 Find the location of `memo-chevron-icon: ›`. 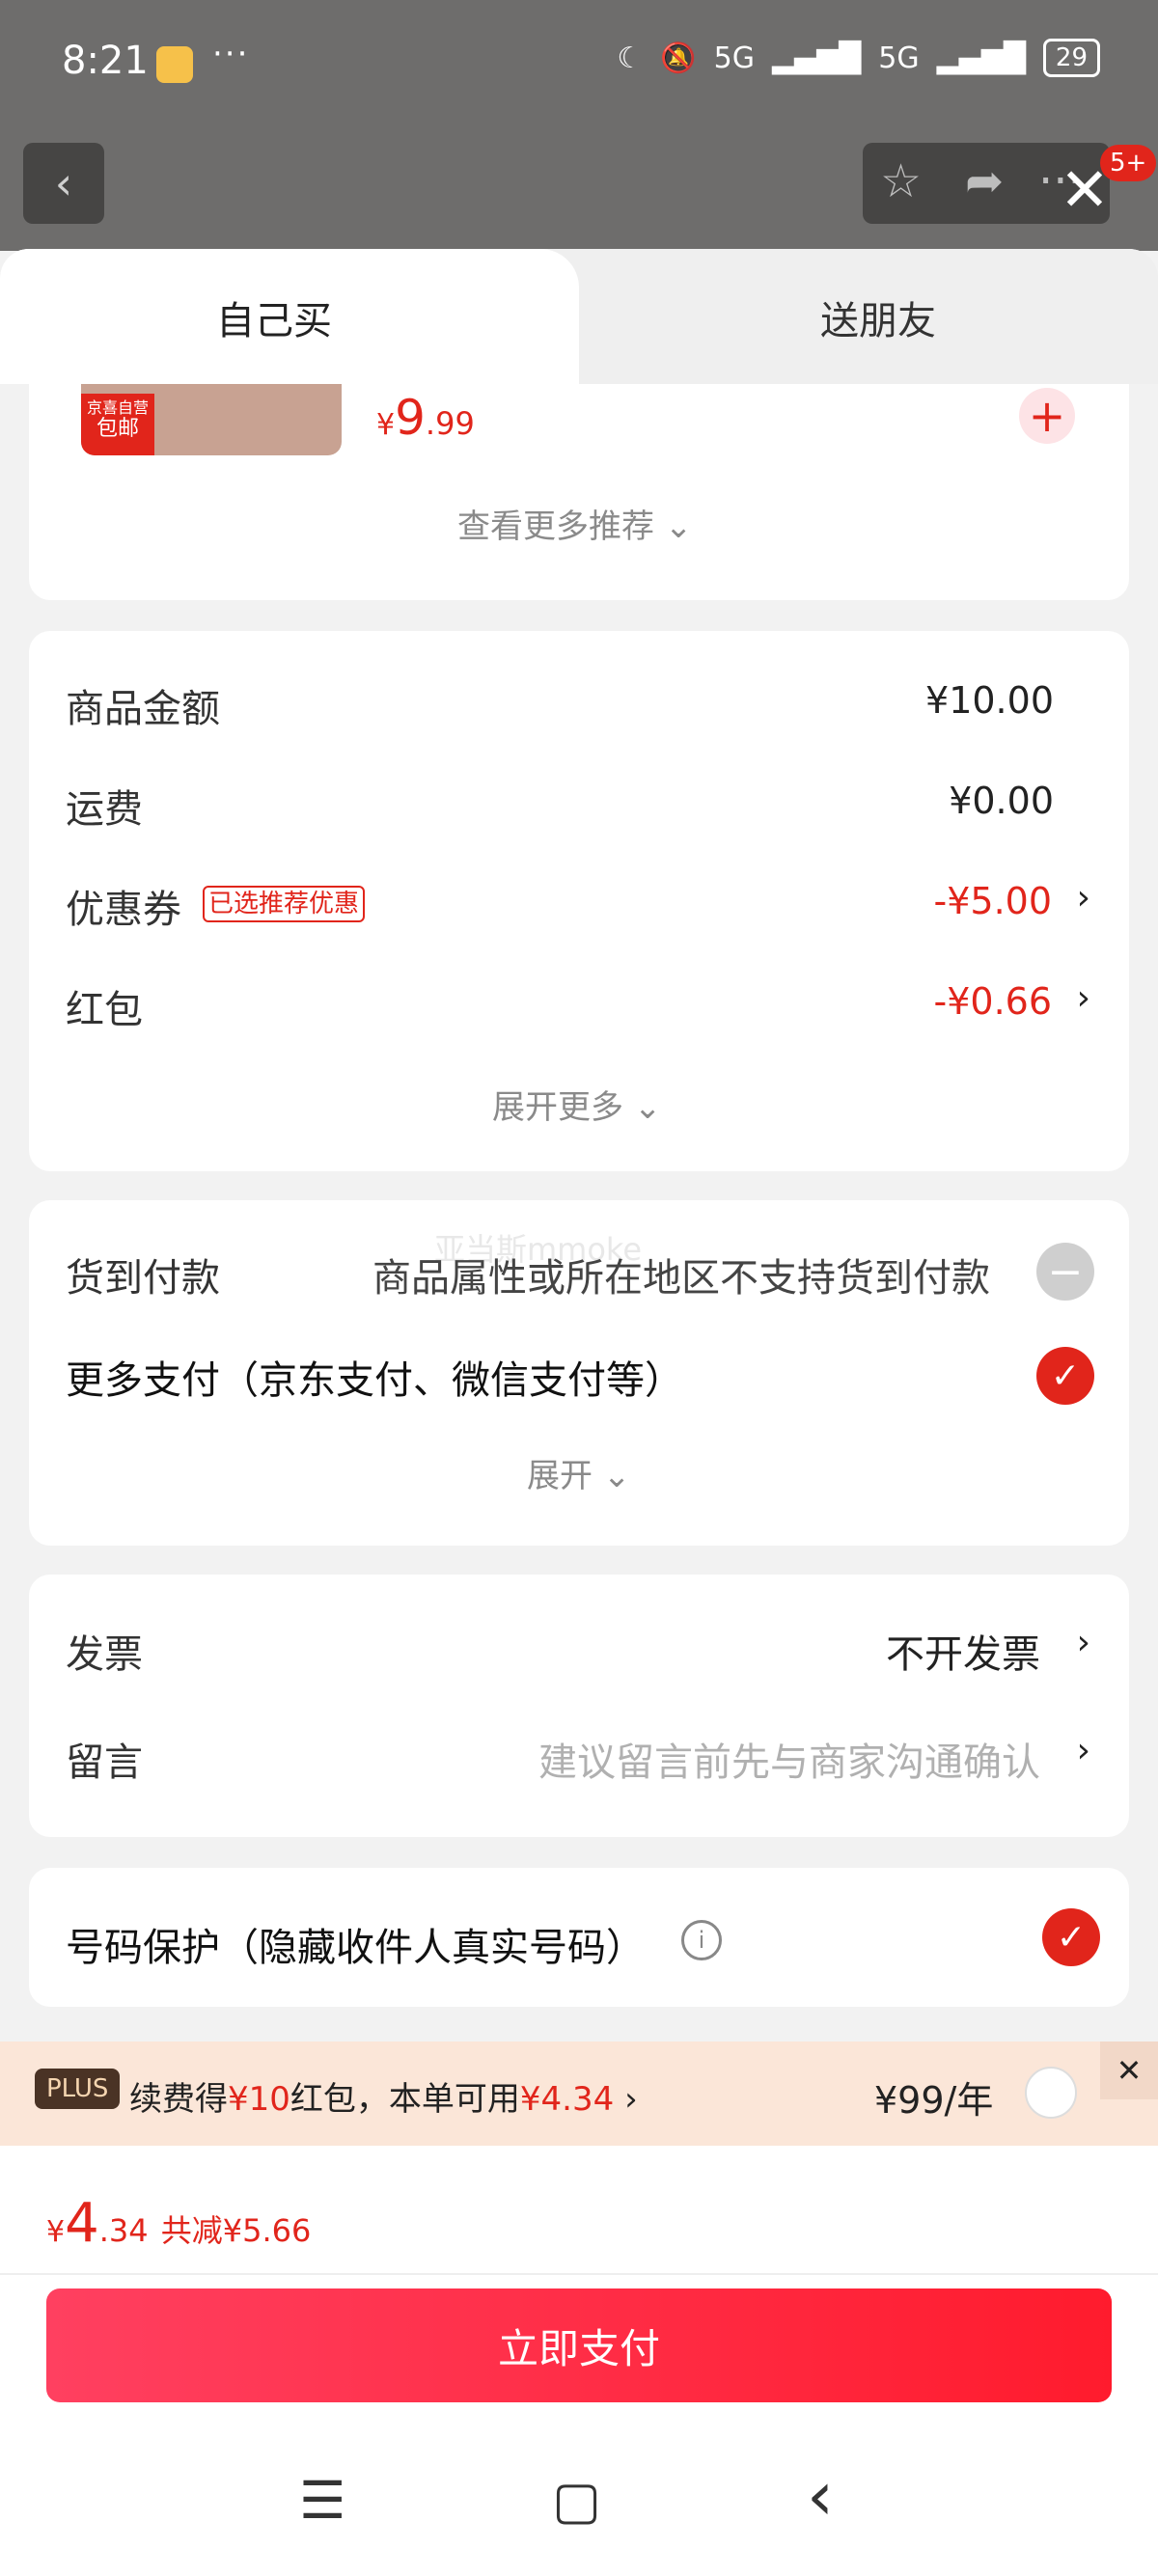

memo-chevron-icon: › is located at coordinates (1083, 1751).